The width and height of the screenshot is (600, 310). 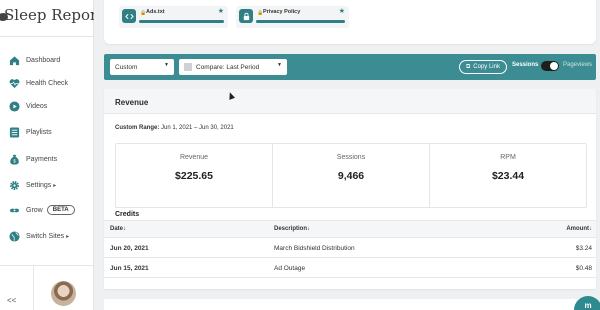 I want to click on stat-value: $23.44, so click(x=508, y=176).